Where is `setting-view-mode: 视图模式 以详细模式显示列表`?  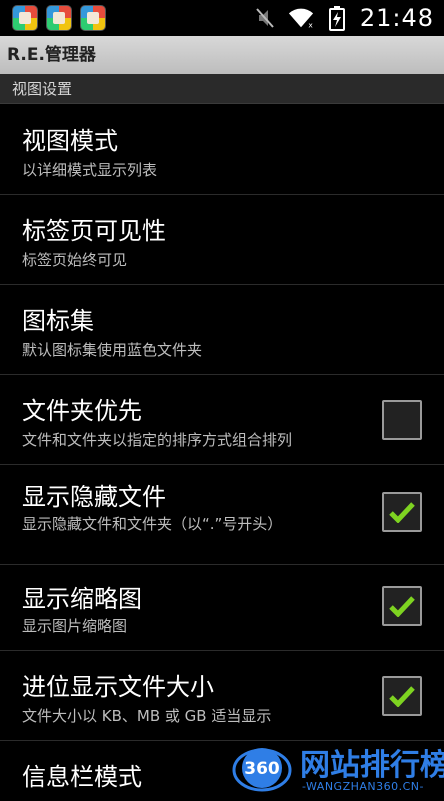
setting-view-mode: 视图模式 以详细模式显示列表 is located at coordinates (222, 150).